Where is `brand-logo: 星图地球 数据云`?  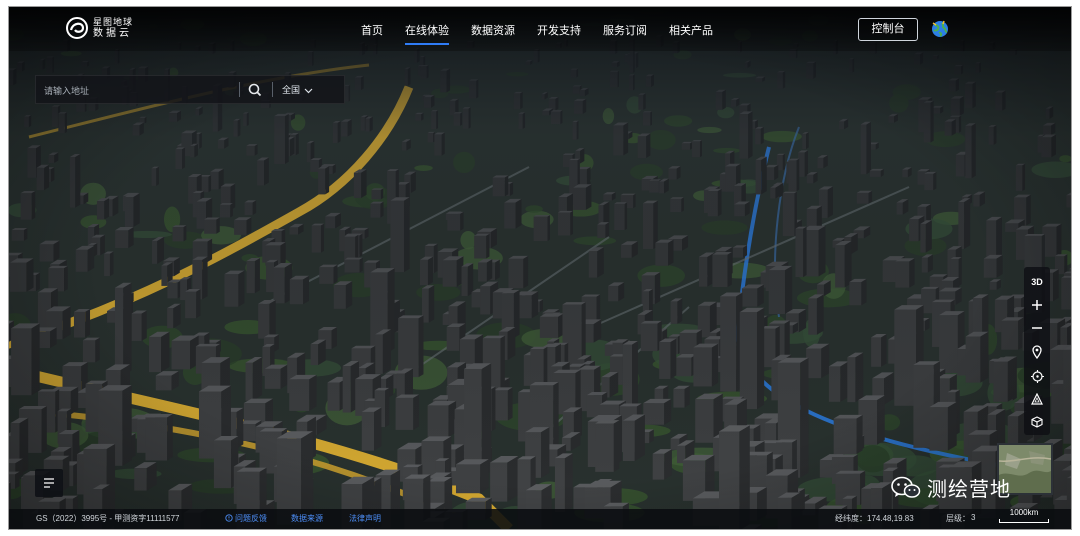 brand-logo: 星图地球 数据云 is located at coordinates (99, 28).